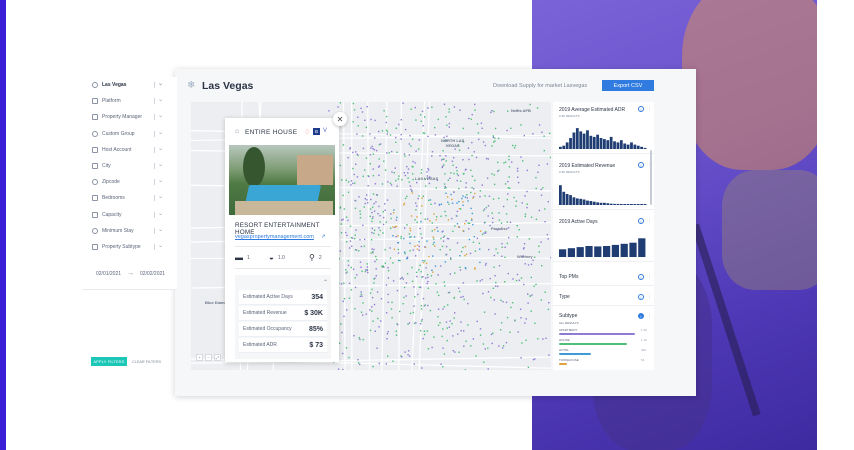  I want to click on zoom-out-button: −, so click(208, 357).